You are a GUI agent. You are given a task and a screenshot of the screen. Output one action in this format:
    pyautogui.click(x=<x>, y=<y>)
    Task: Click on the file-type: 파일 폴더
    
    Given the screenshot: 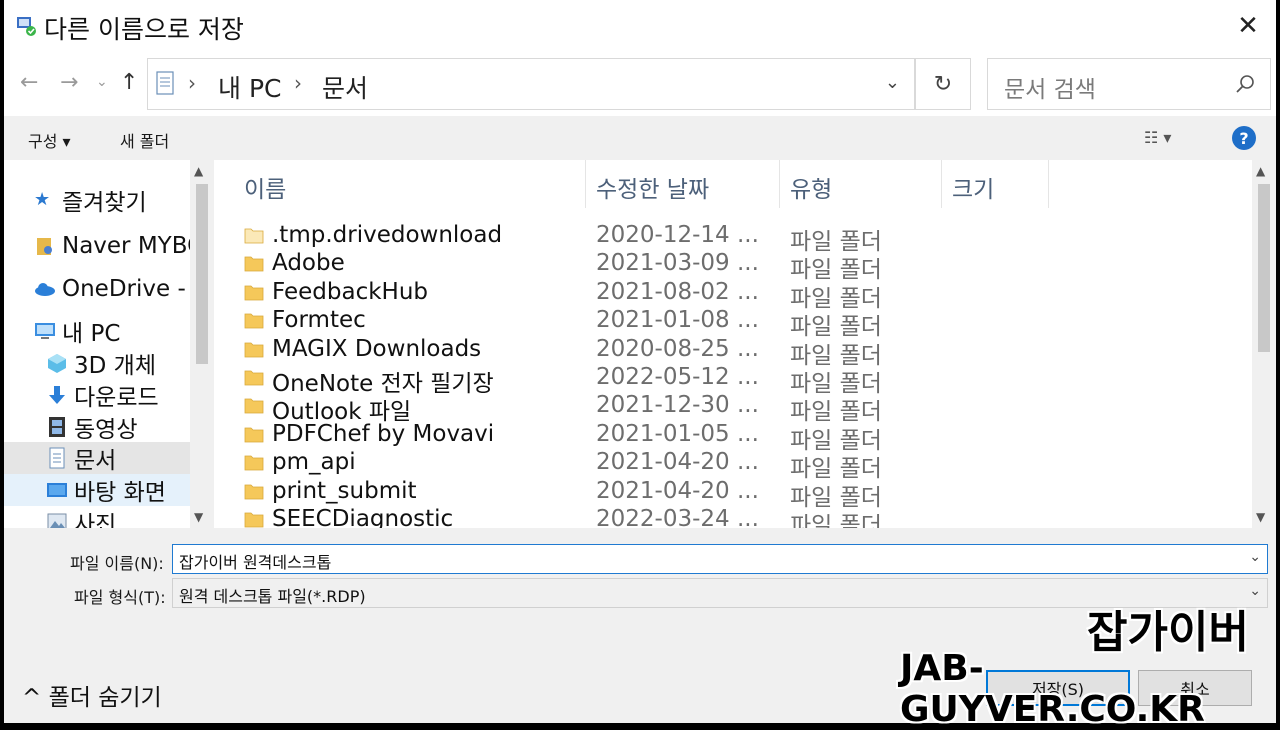 What is the action you would take?
    pyautogui.click(x=836, y=520)
    